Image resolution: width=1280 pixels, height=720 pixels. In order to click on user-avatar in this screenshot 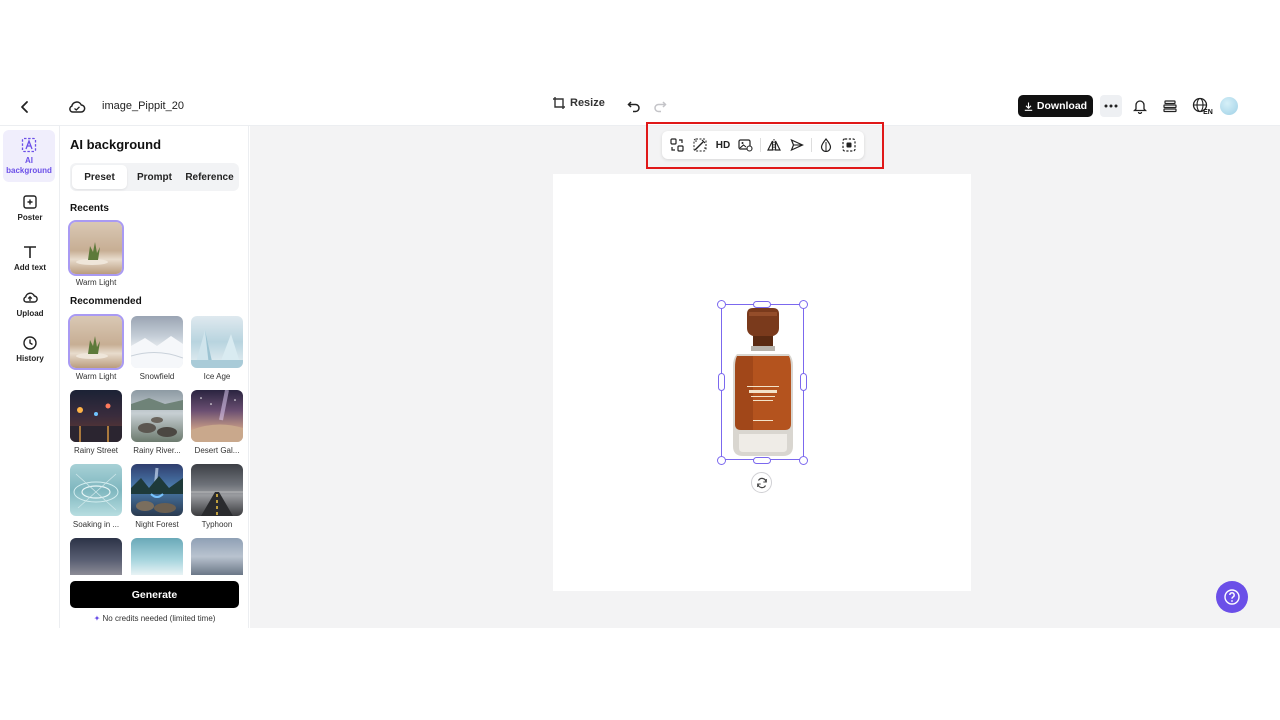, I will do `click(1229, 106)`.